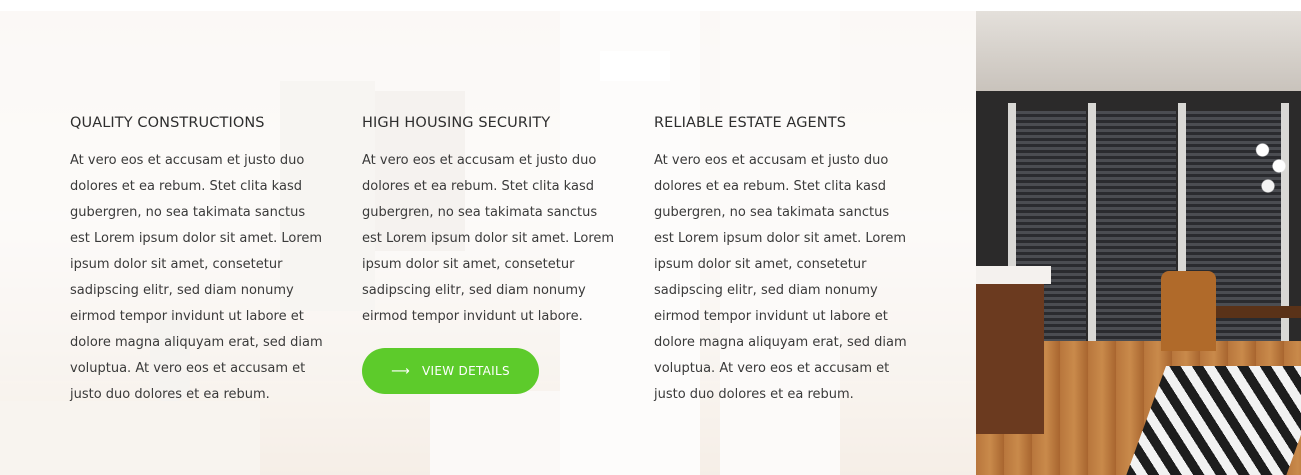  I want to click on feature-title: QUALITY CONSTRUCTIONS, so click(167, 123).